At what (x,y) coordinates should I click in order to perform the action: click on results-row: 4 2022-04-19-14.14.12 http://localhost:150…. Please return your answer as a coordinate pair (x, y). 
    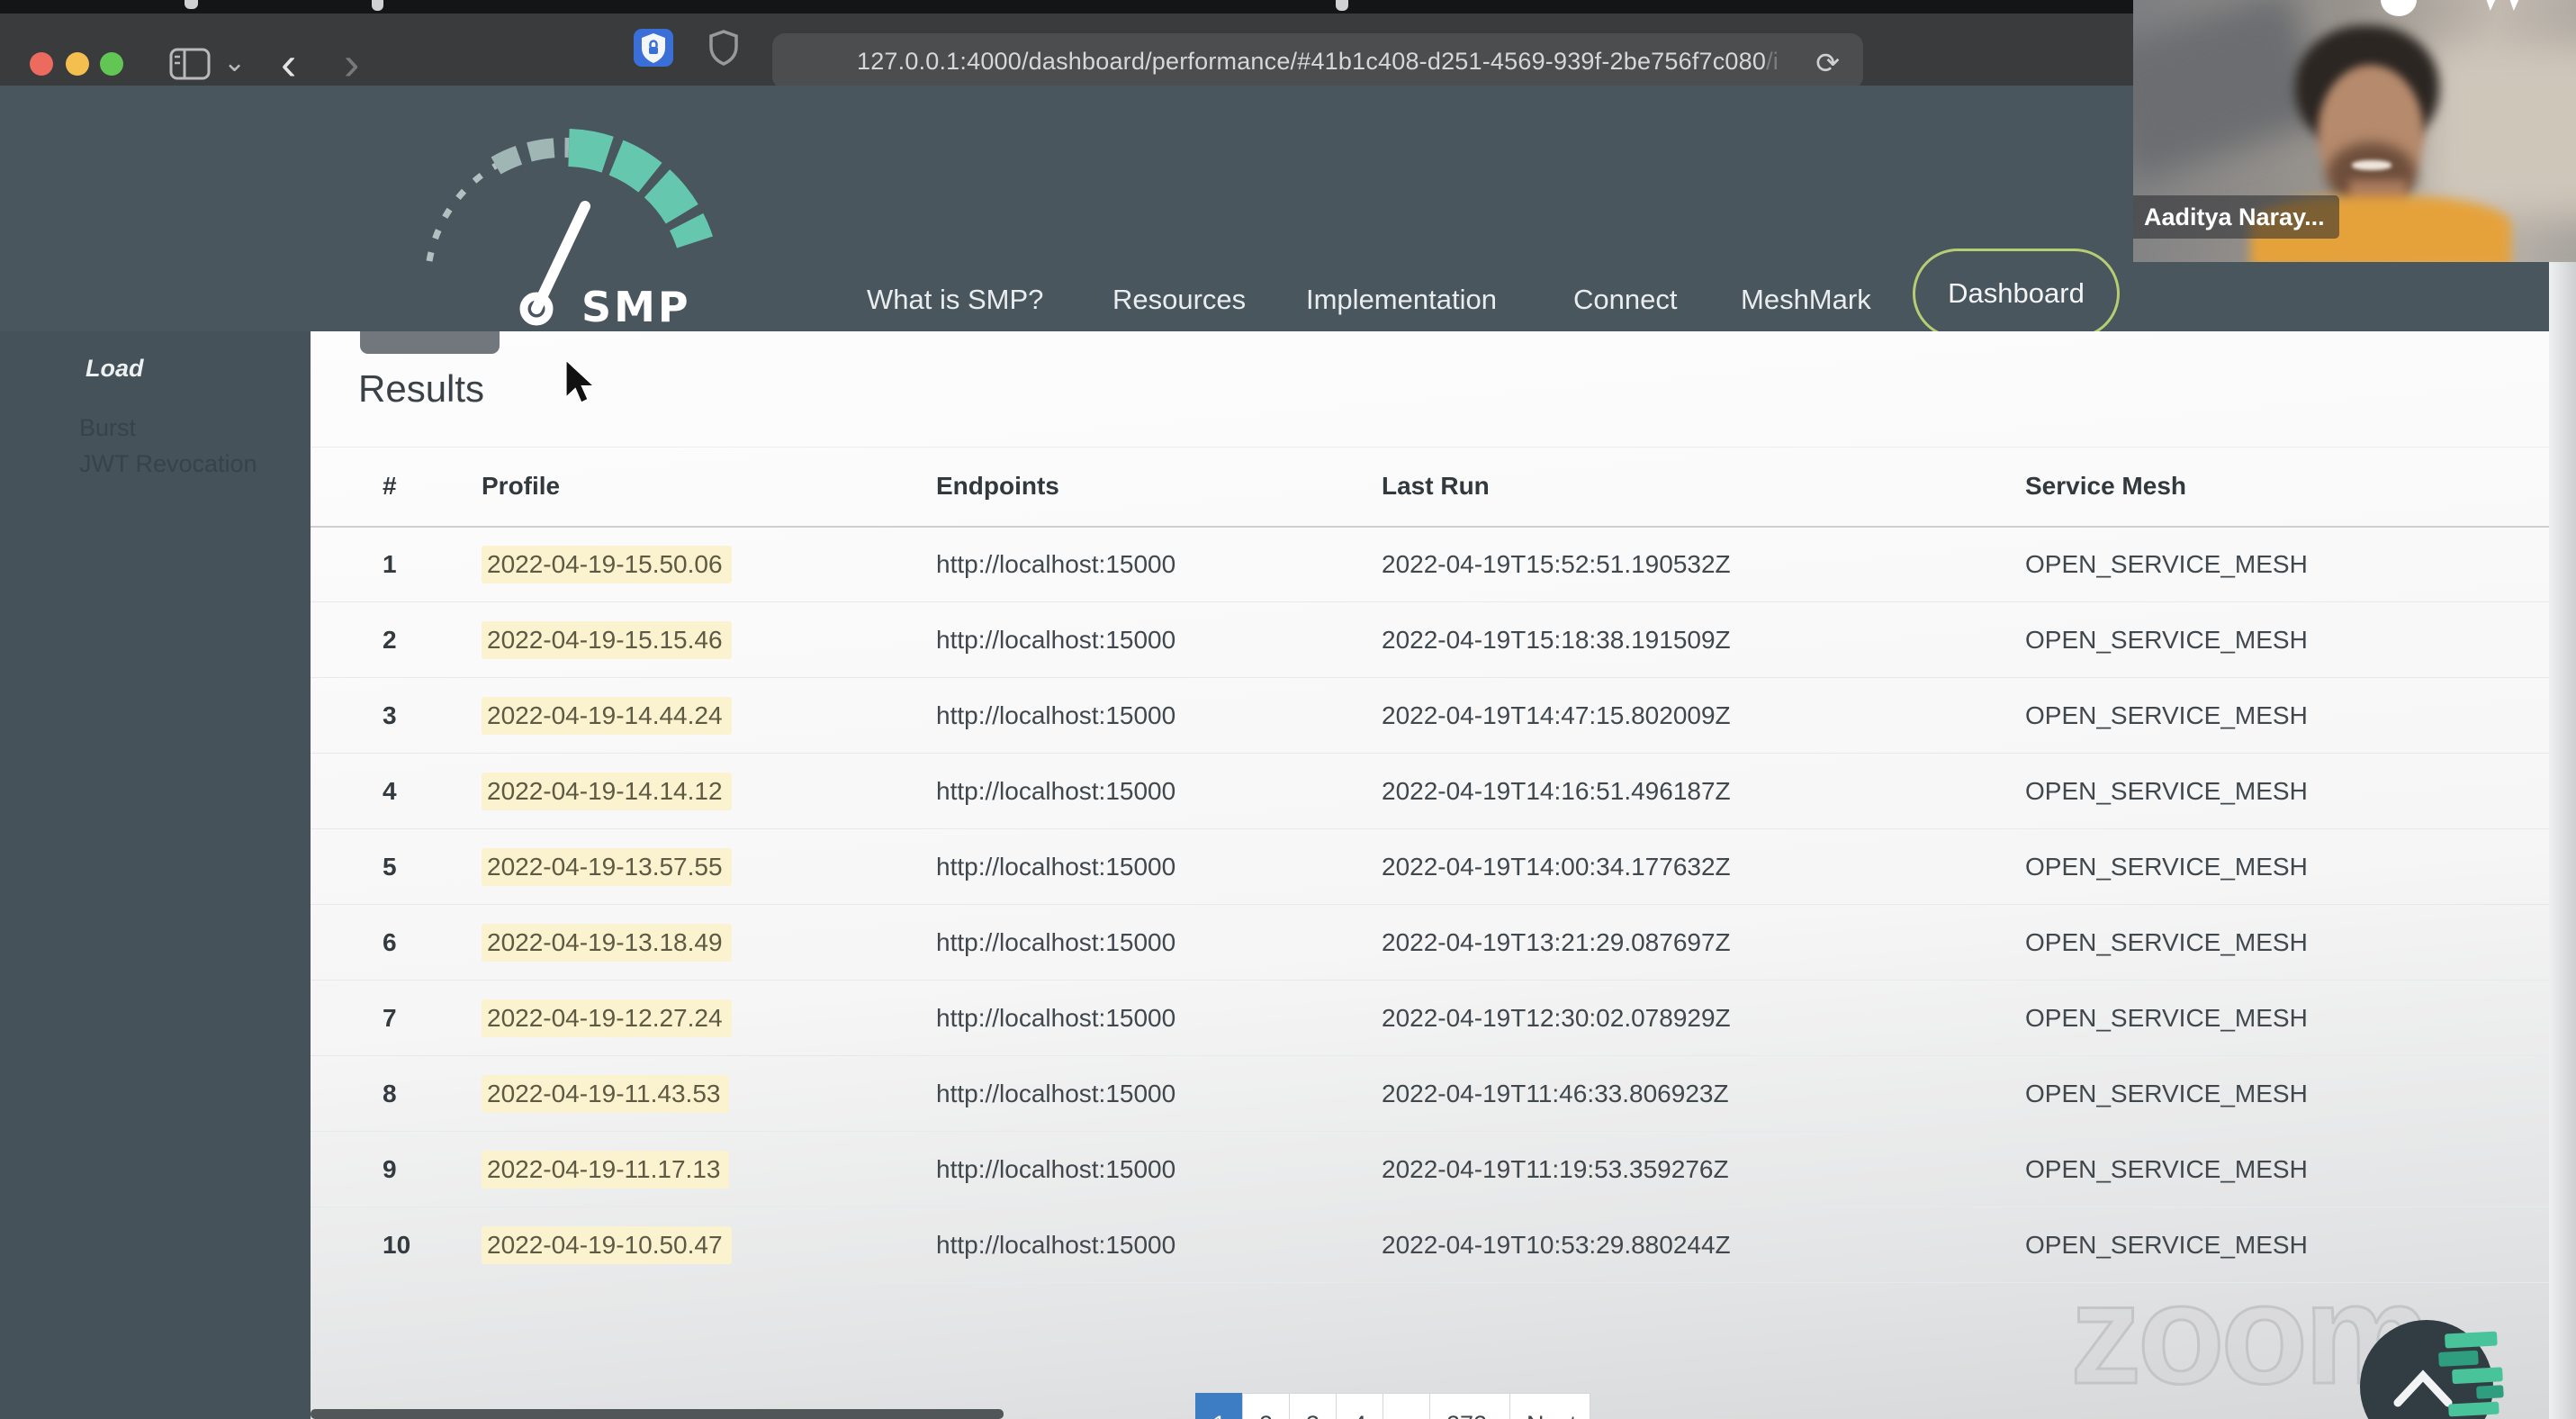
    Looking at the image, I should click on (1432, 791).